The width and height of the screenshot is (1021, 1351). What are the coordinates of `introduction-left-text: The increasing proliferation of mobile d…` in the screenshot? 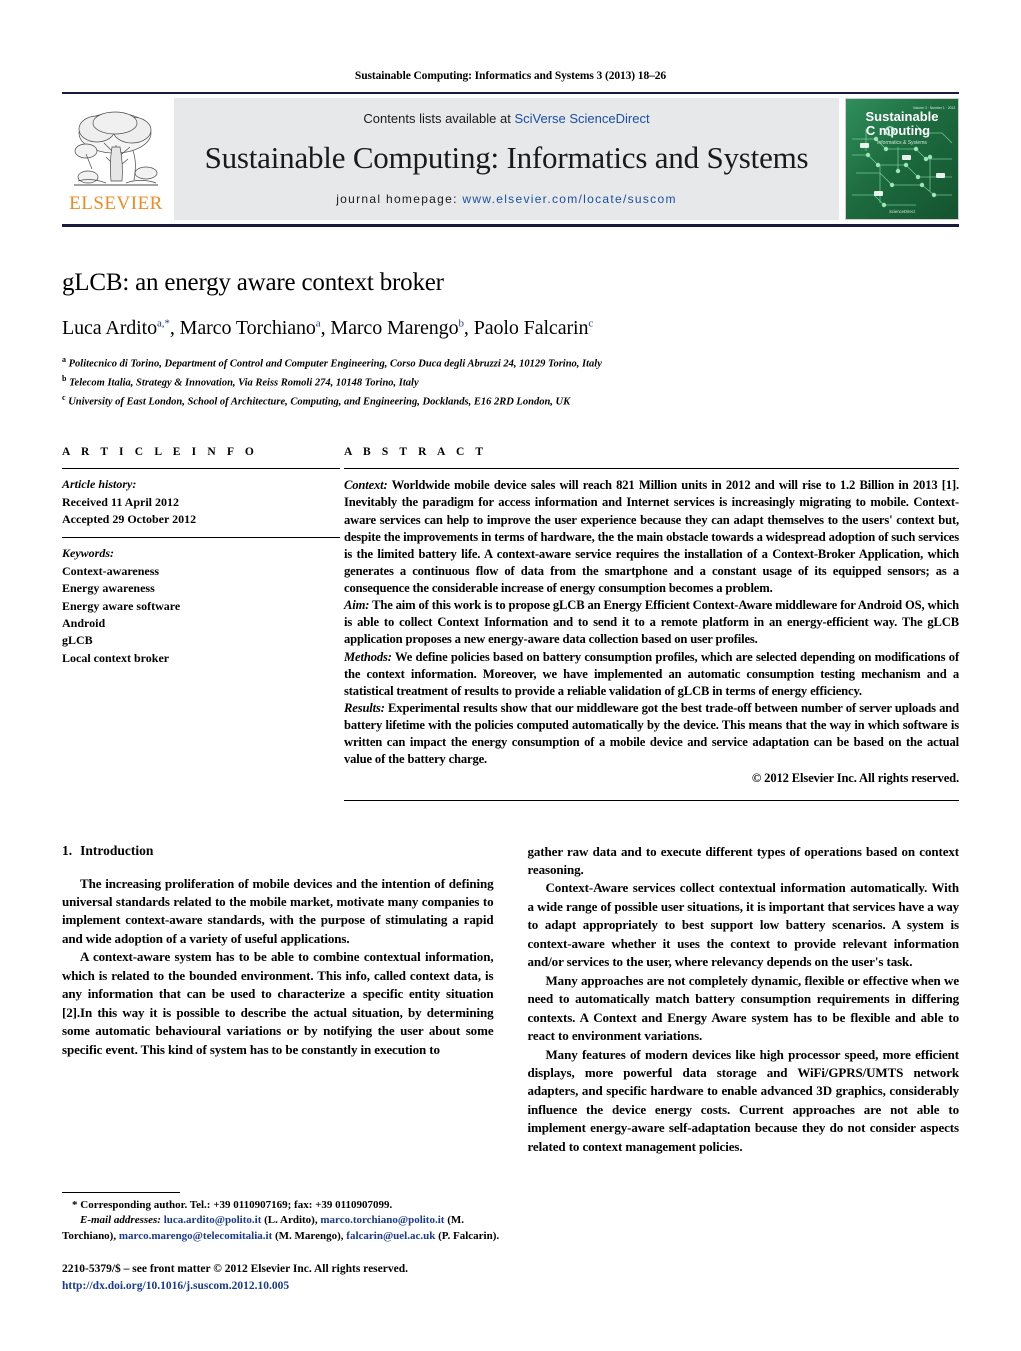 It's located at (278, 967).